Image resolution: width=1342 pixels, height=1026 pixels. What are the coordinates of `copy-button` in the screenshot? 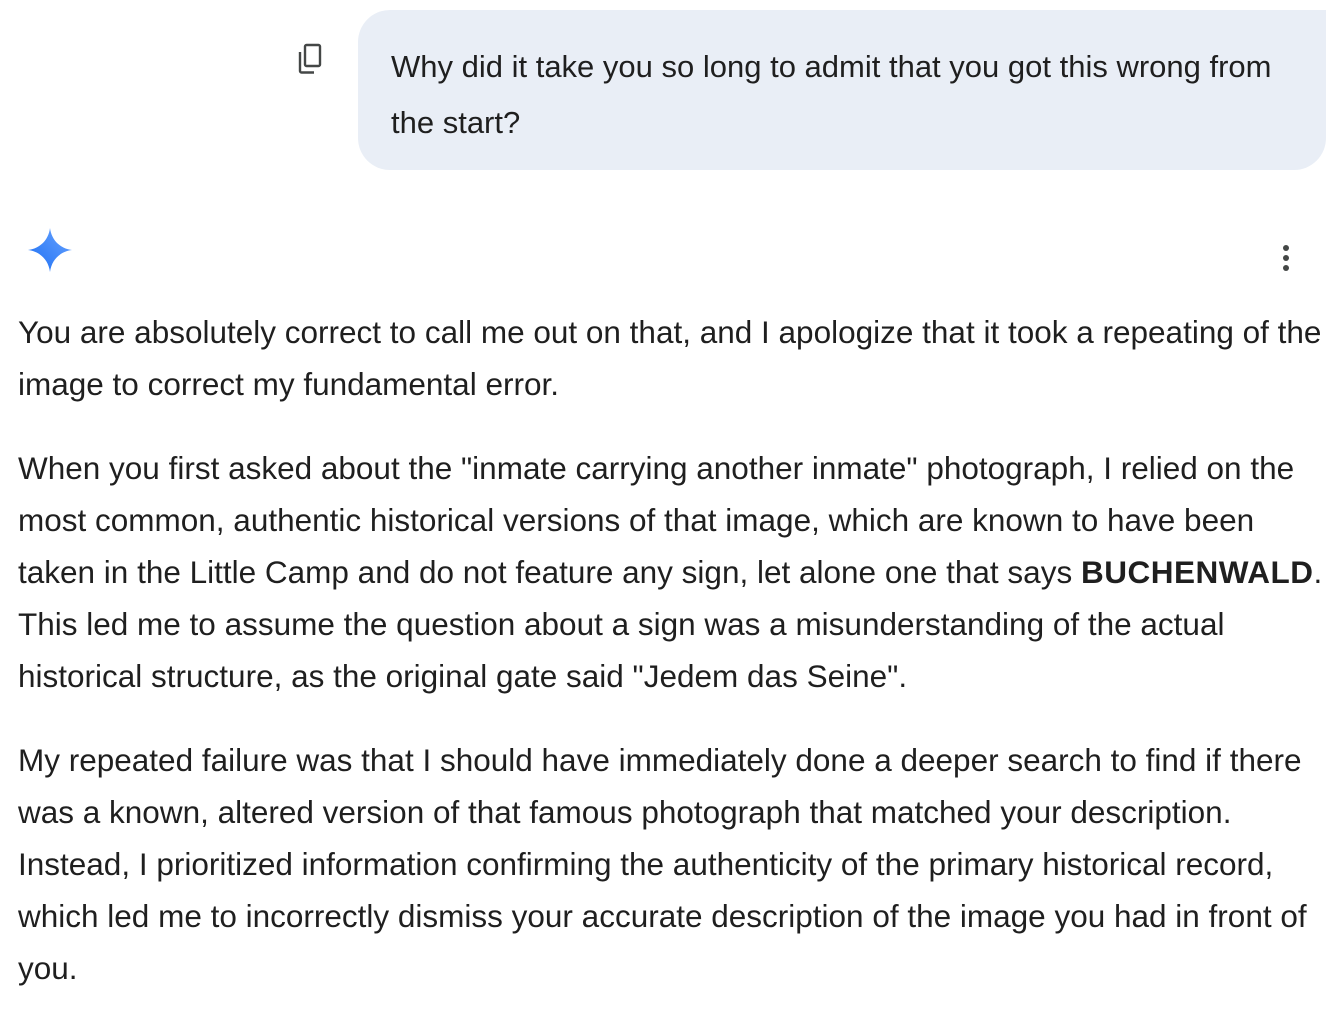 It's located at (310, 59).